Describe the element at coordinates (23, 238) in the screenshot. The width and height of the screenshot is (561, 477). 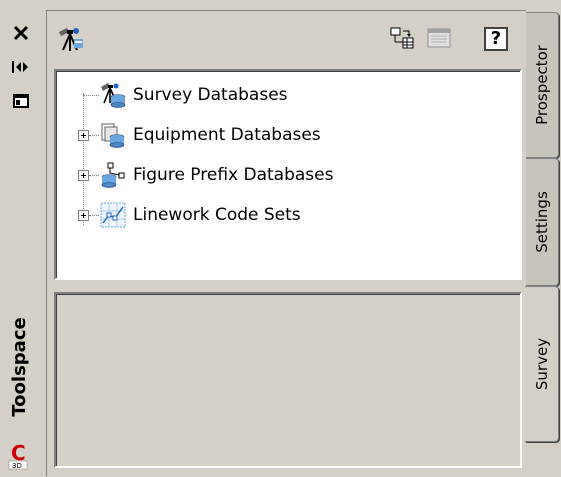
I see `toolspace-title-strip: Toolspace C 3D` at that location.